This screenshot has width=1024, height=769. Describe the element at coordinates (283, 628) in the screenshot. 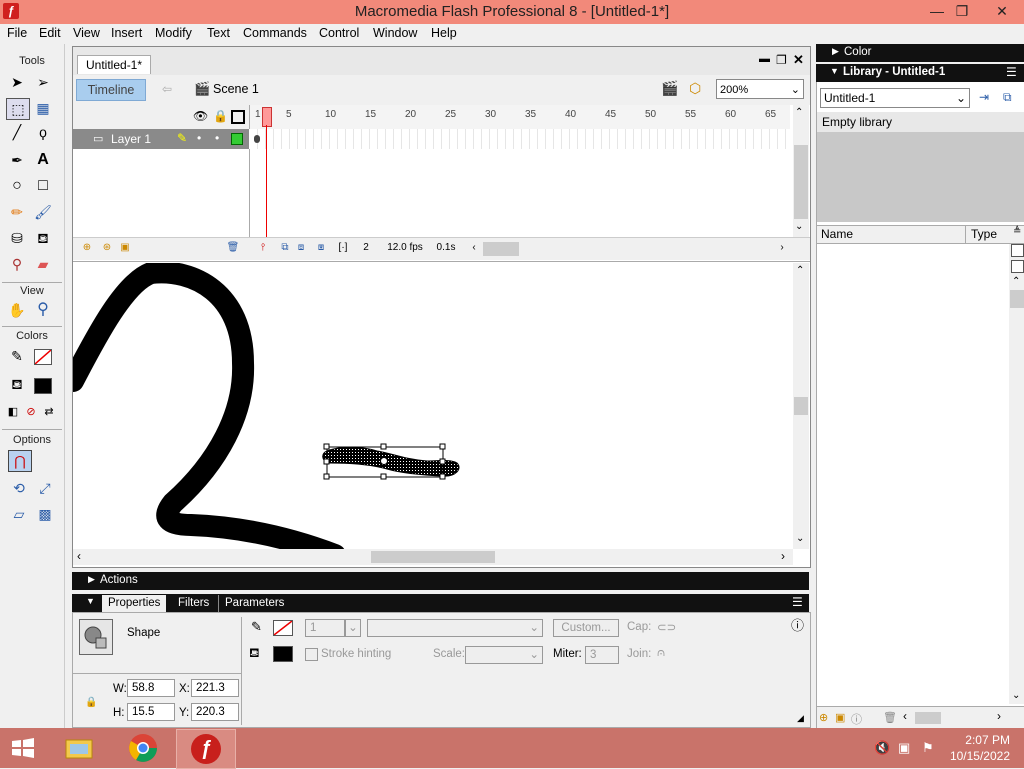

I see `stroke-color-picker` at that location.